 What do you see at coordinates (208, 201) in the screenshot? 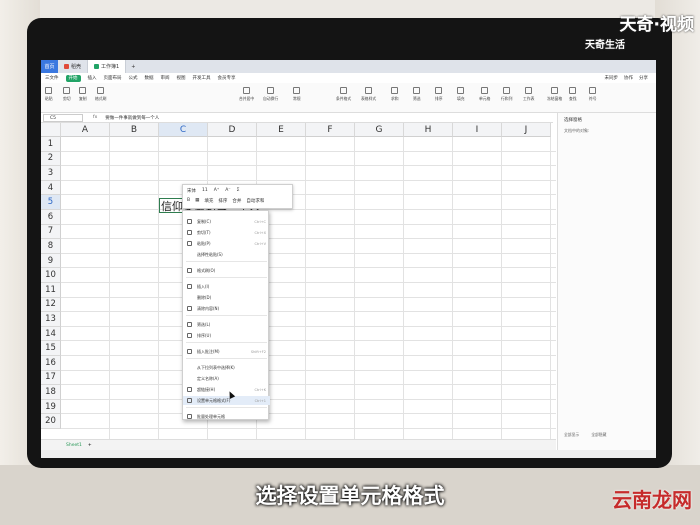
I see `mini-fill: 填充` at bounding box center [208, 201].